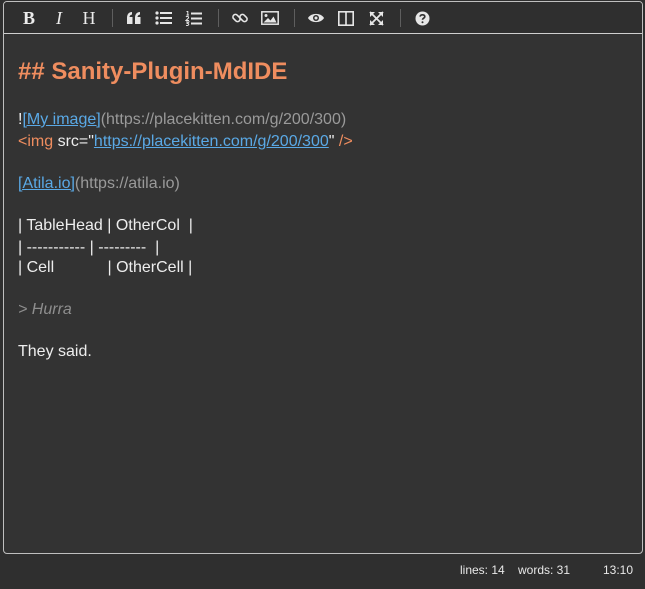 Image resolution: width=645 pixels, height=589 pixels. Describe the element at coordinates (45, 309) in the screenshot. I see `blockquote-line: > Hurra` at that location.